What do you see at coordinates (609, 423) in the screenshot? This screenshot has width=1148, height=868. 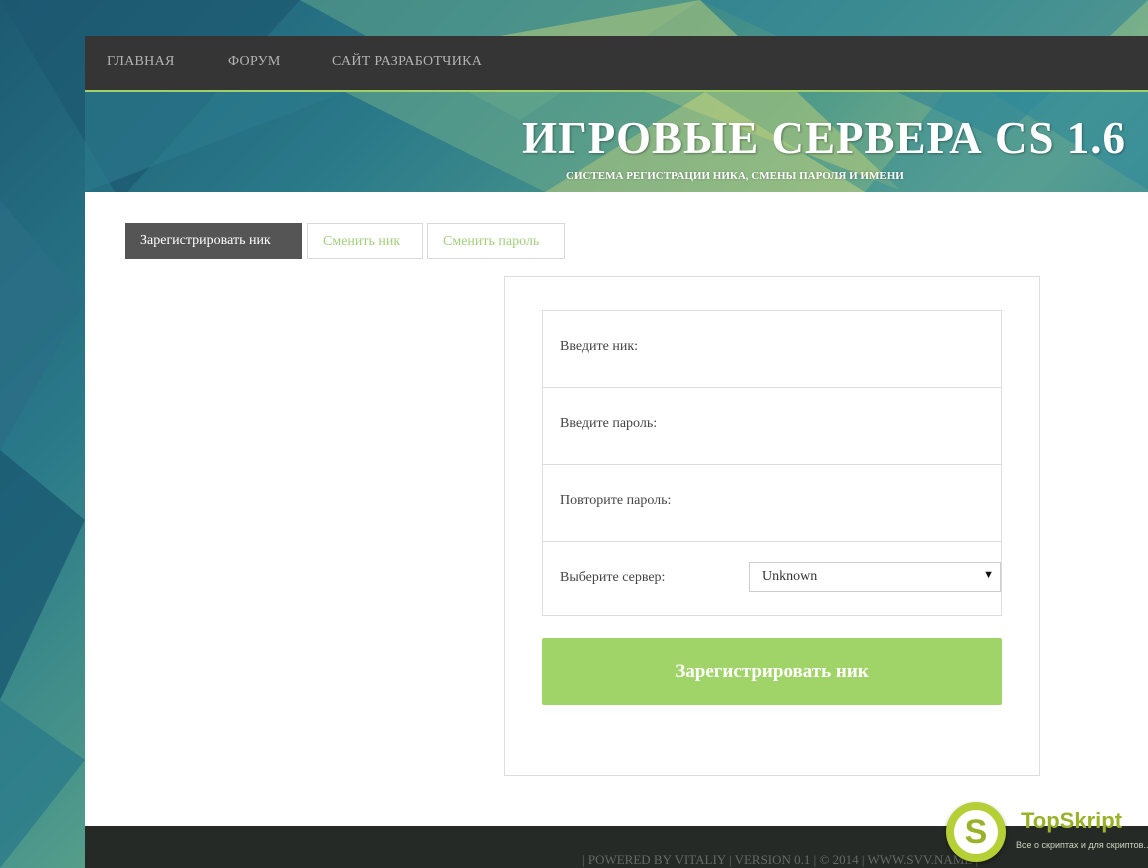 I see `password-label: Введите пароль:` at bounding box center [609, 423].